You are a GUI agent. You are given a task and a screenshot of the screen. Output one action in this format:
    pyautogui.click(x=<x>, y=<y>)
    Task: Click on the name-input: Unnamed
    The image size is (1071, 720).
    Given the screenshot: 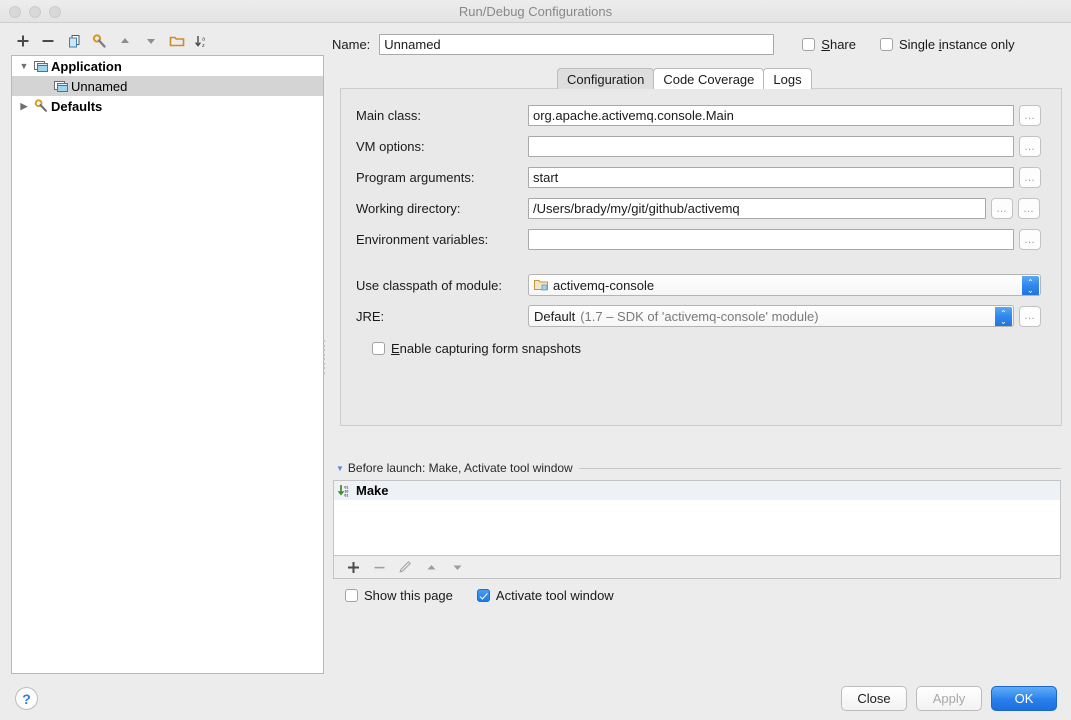 What is the action you would take?
    pyautogui.click(x=577, y=44)
    